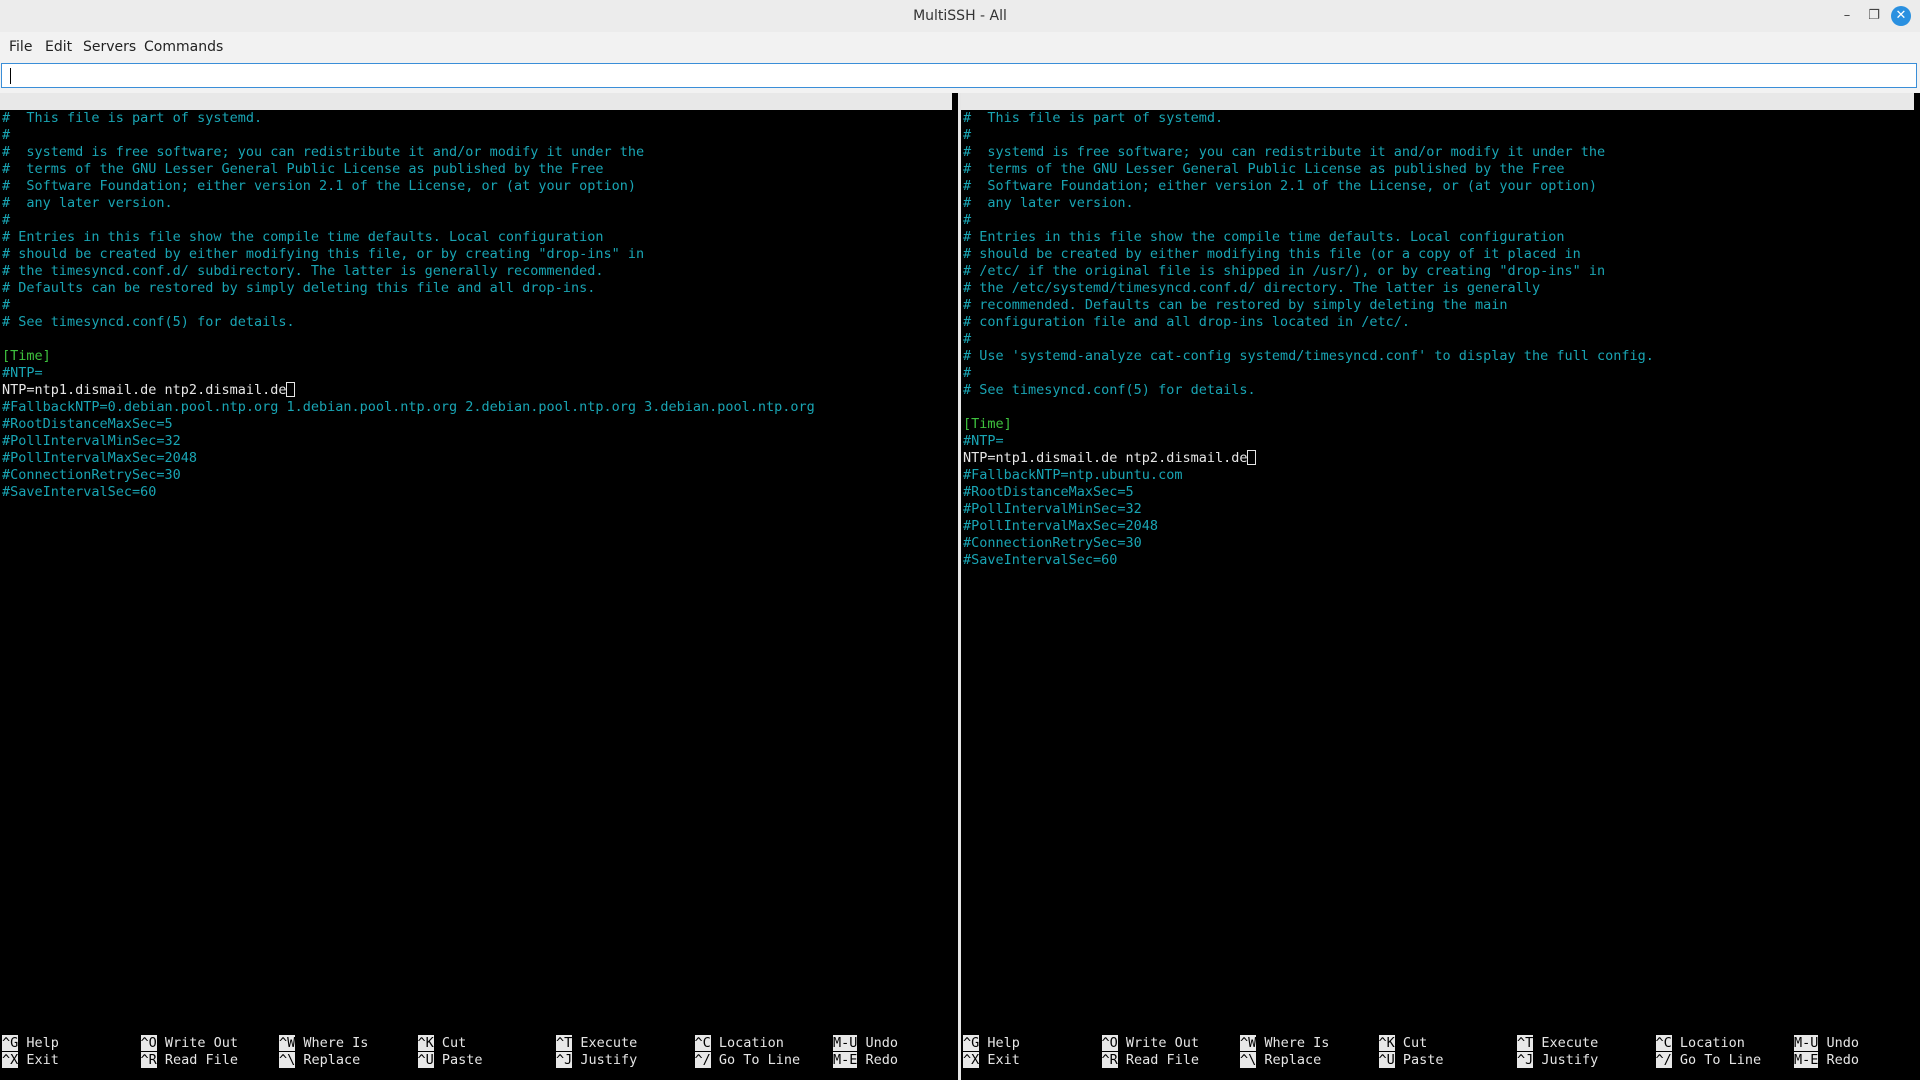 Image resolution: width=1920 pixels, height=1080 pixels. Describe the element at coordinates (20, 47) in the screenshot. I see `menu-file: File` at that location.